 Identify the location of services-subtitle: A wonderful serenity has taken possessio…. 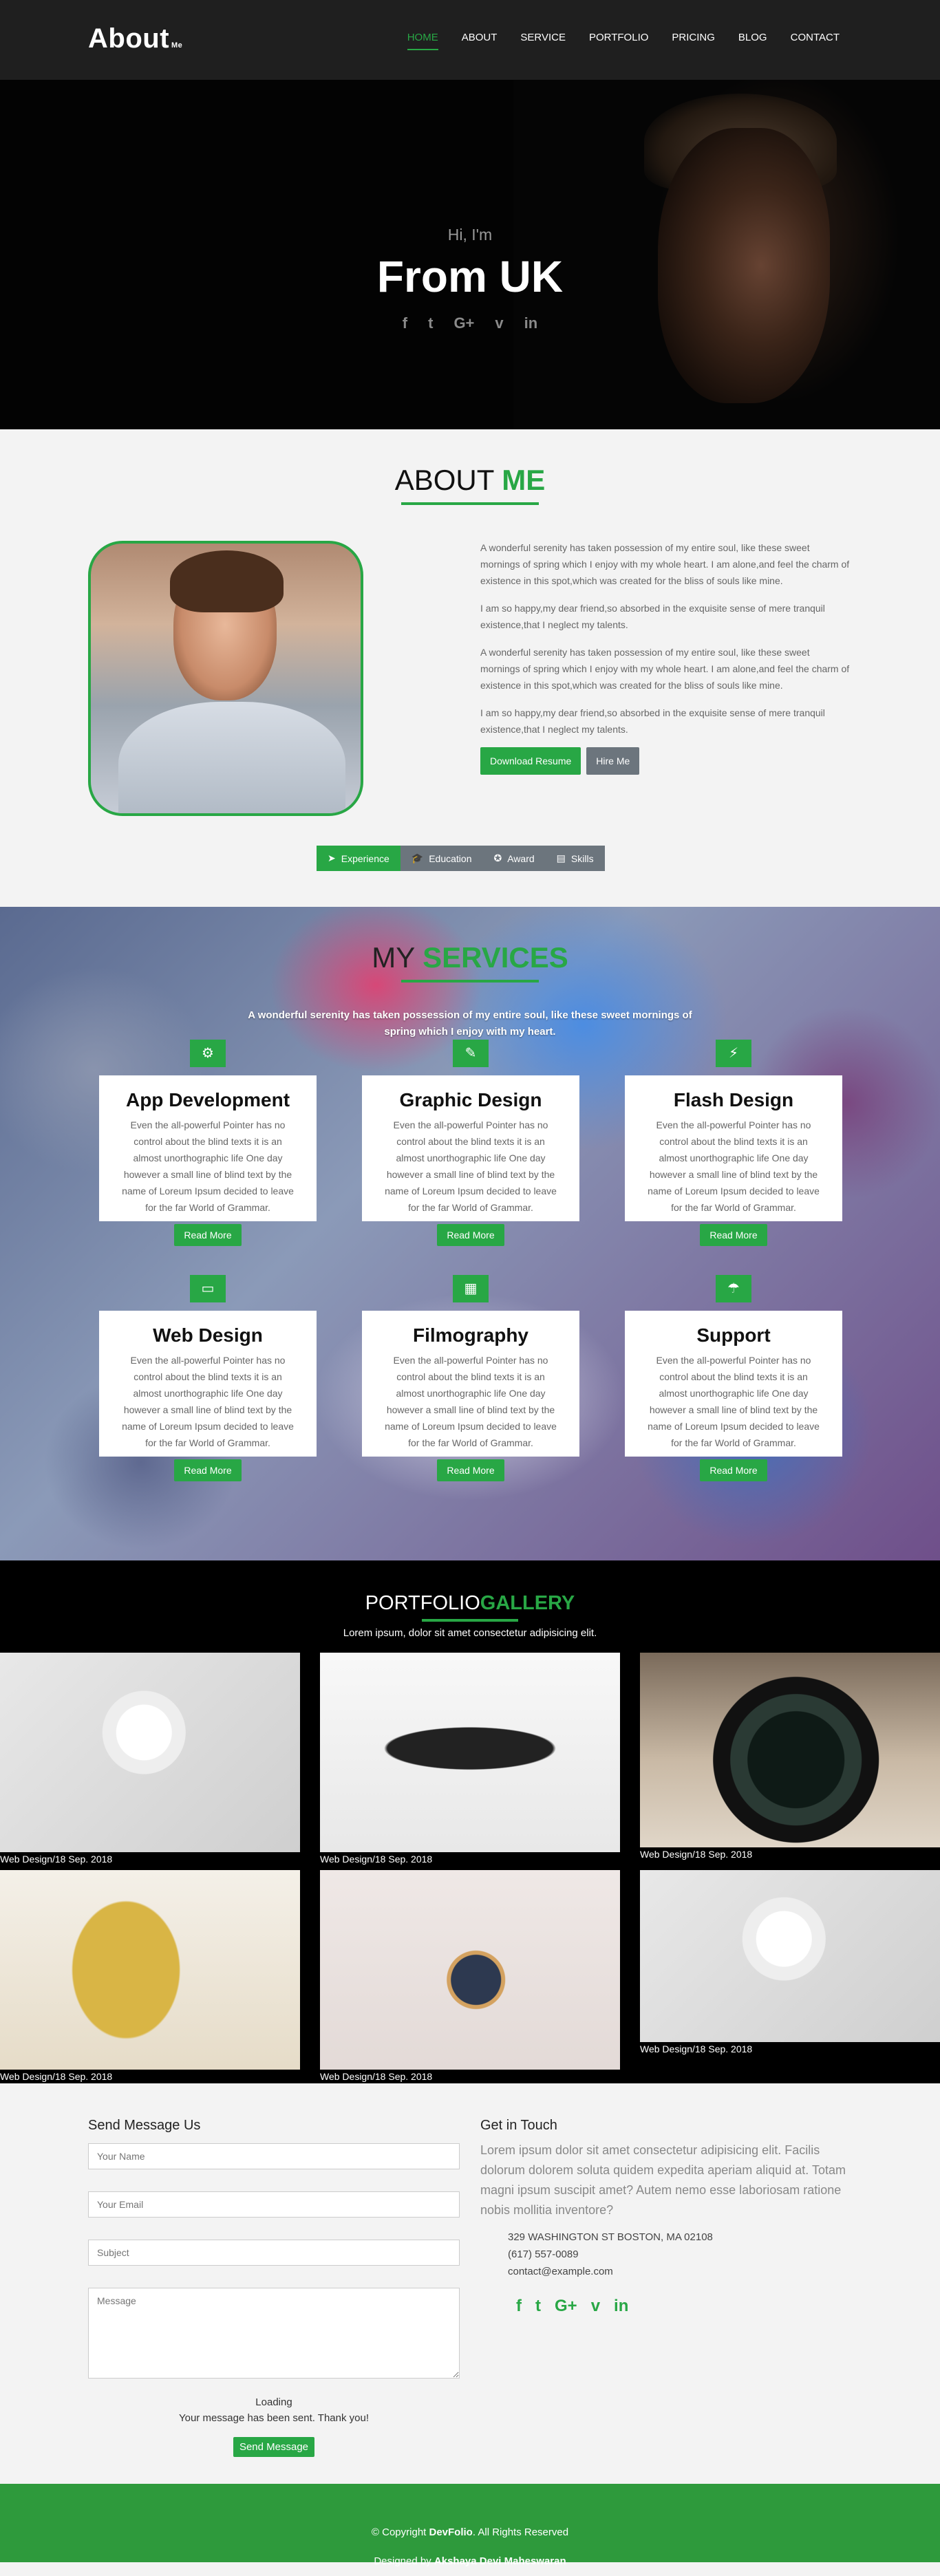
(470, 1024).